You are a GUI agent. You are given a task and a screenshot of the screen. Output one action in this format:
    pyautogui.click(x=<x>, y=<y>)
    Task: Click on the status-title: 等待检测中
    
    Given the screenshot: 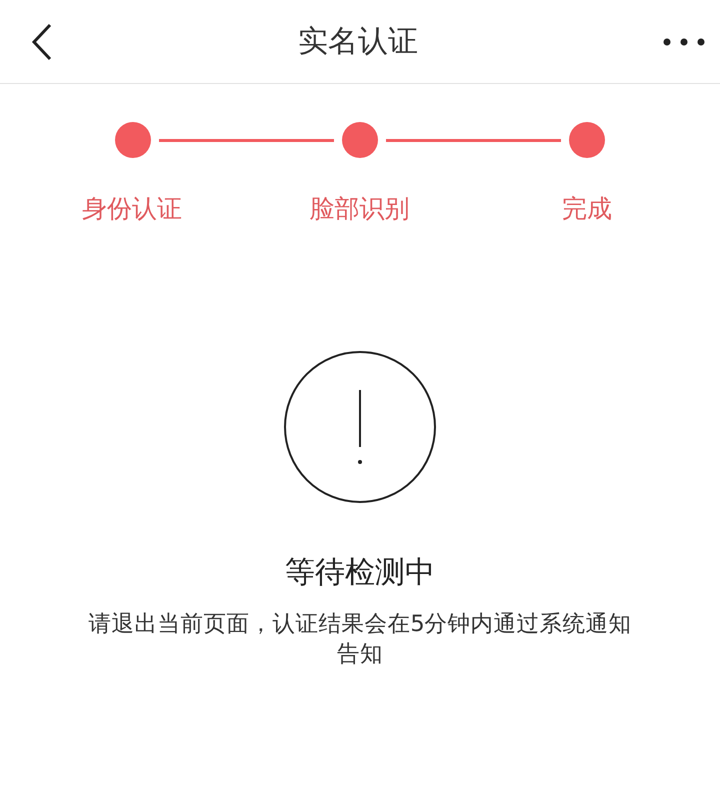 What is the action you would take?
    pyautogui.click(x=360, y=573)
    